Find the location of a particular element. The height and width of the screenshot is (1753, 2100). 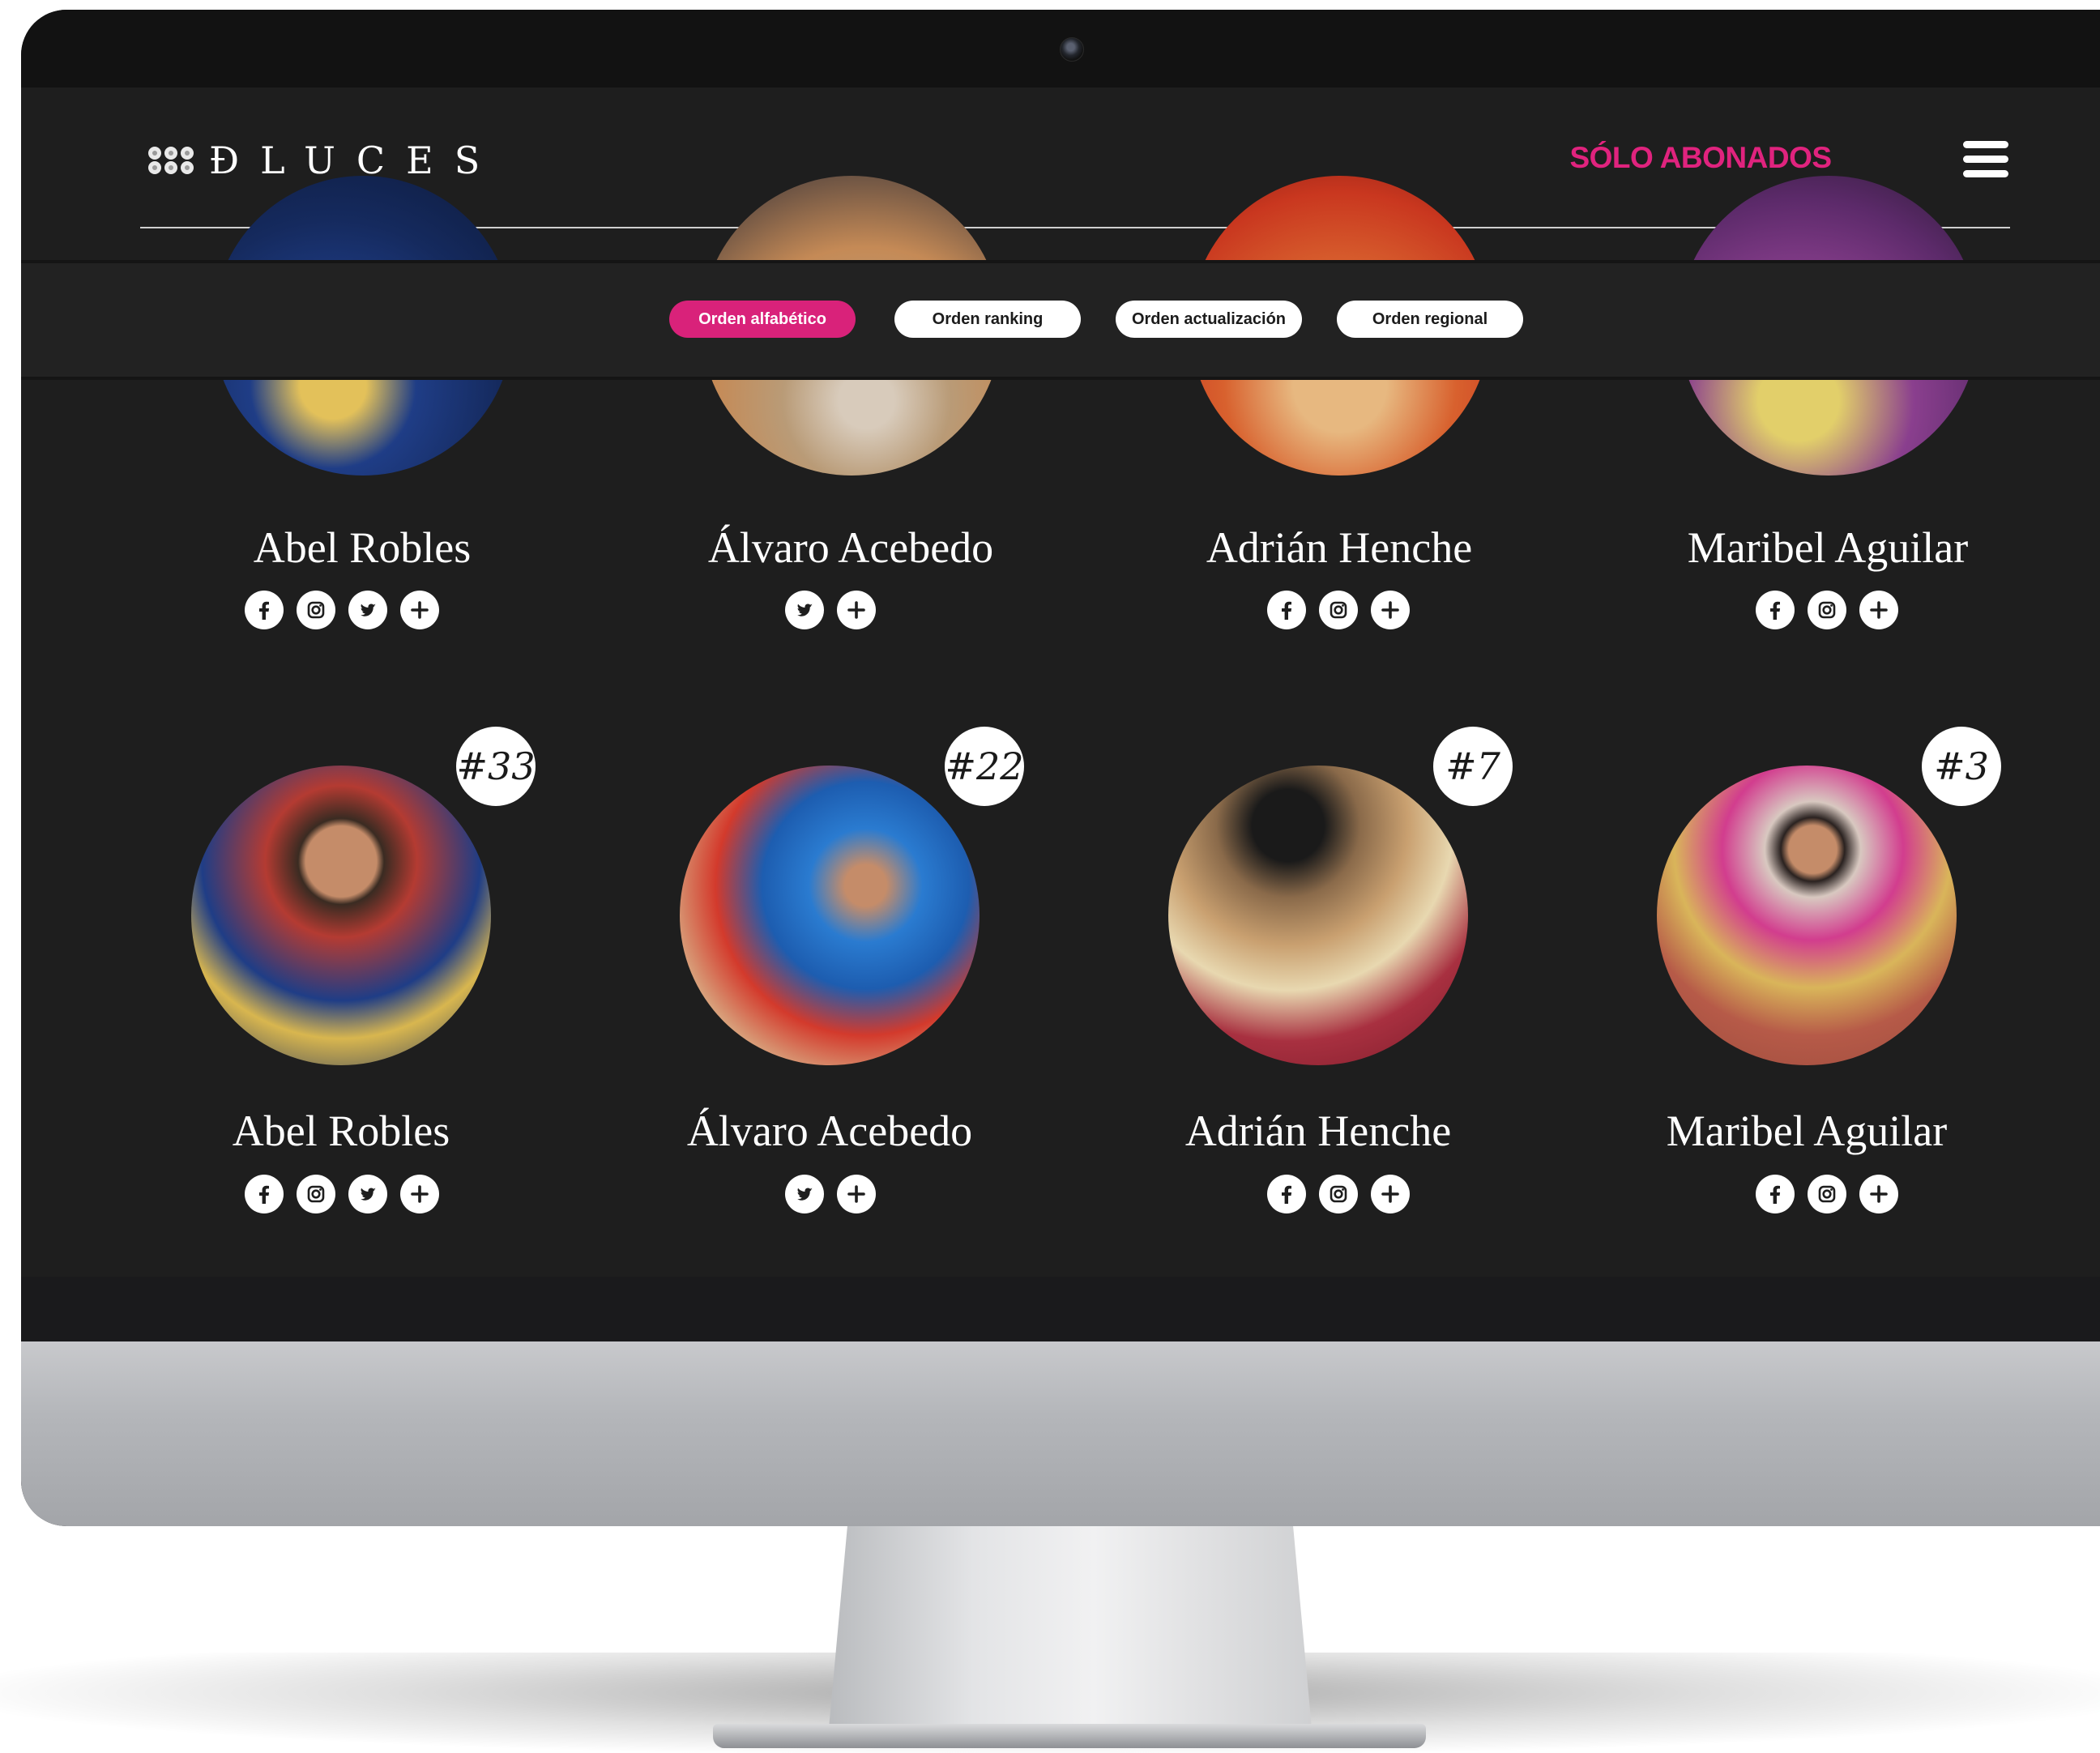

rank-badge: #22 is located at coordinates (984, 766).